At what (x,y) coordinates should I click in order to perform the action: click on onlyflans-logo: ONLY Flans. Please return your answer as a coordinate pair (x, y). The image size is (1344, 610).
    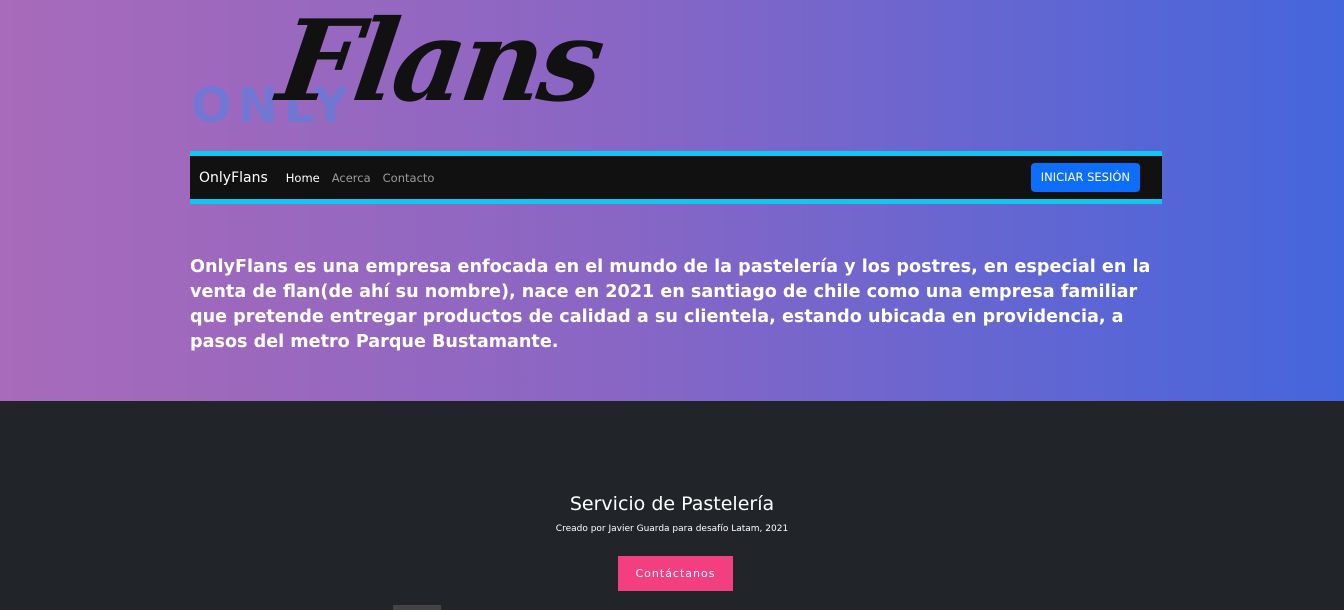
    Looking at the image, I should click on (438, 74).